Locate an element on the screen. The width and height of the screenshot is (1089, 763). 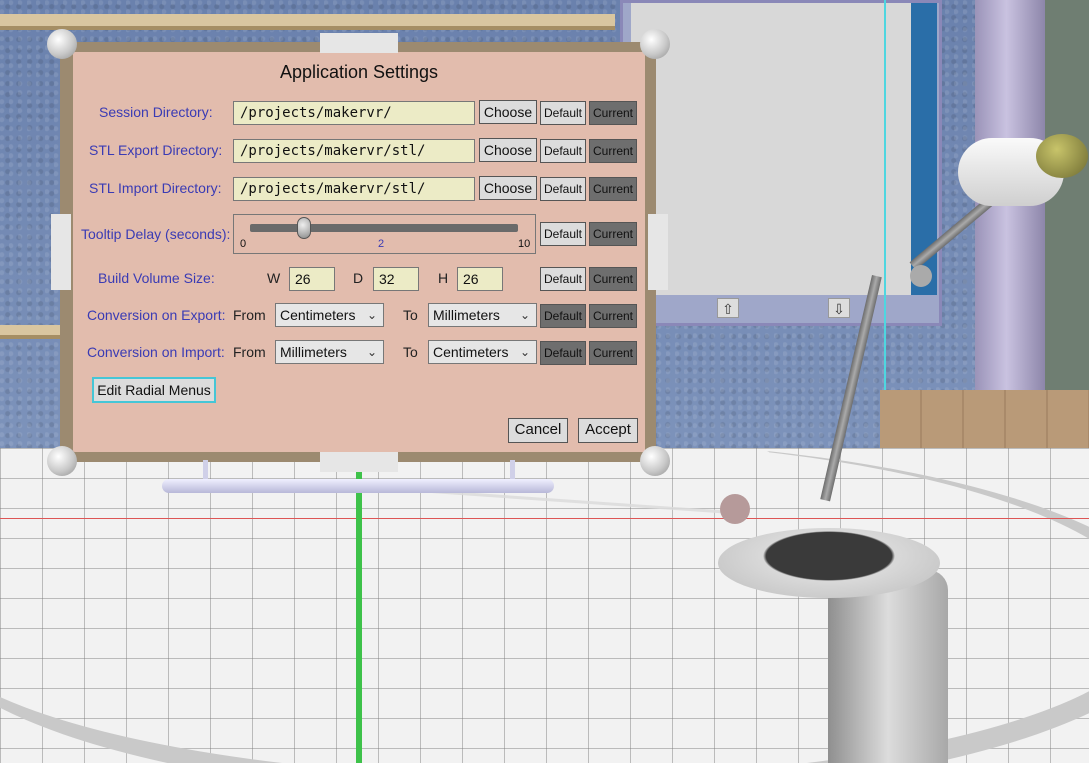
stl-export-directory-label: STL Export Directory: is located at coordinates (156, 150).